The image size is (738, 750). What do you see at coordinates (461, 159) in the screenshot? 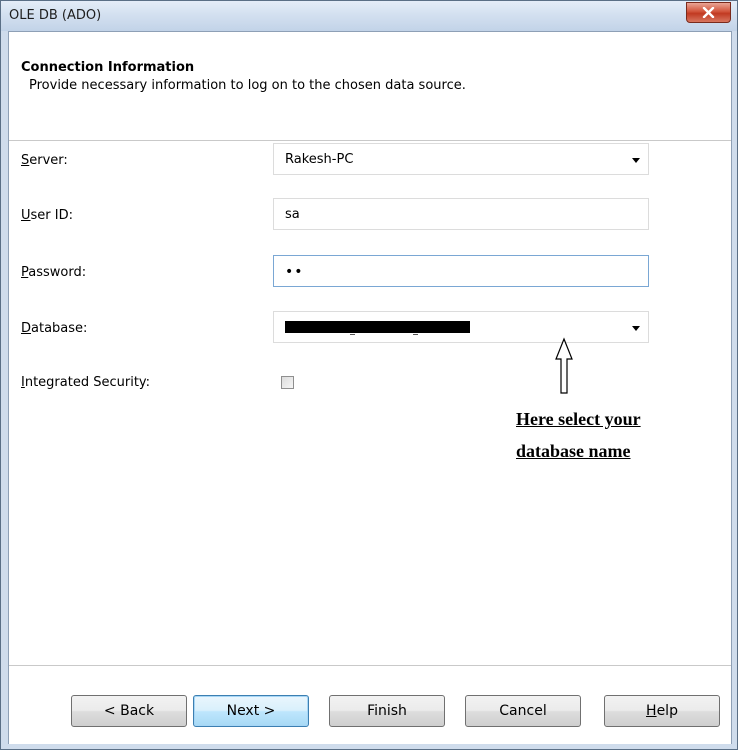
I see `server-dropdown: Rakesh-PC` at bounding box center [461, 159].